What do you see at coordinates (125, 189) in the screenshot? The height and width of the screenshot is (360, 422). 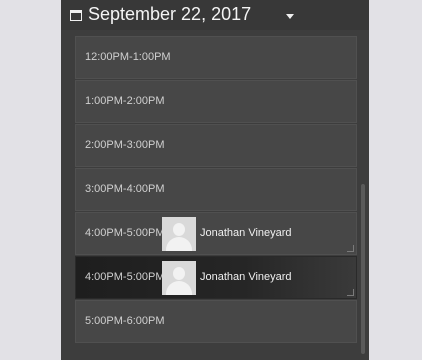 I see `time-slot-label: 3:00PM-4:00PM` at bounding box center [125, 189].